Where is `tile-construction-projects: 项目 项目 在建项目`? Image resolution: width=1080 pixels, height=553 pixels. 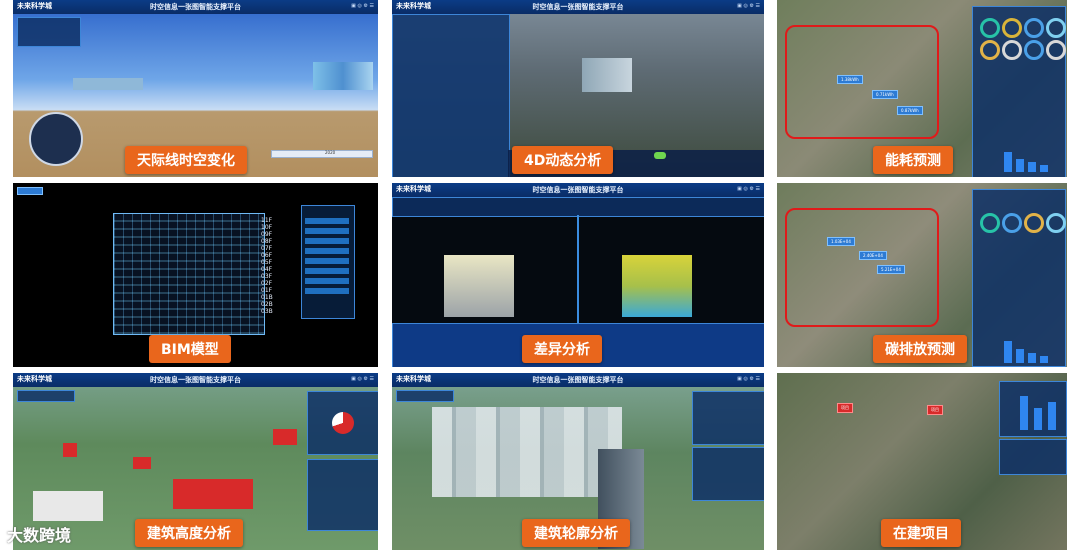 tile-construction-projects: 项目 项目 在建项目 is located at coordinates (922, 461).